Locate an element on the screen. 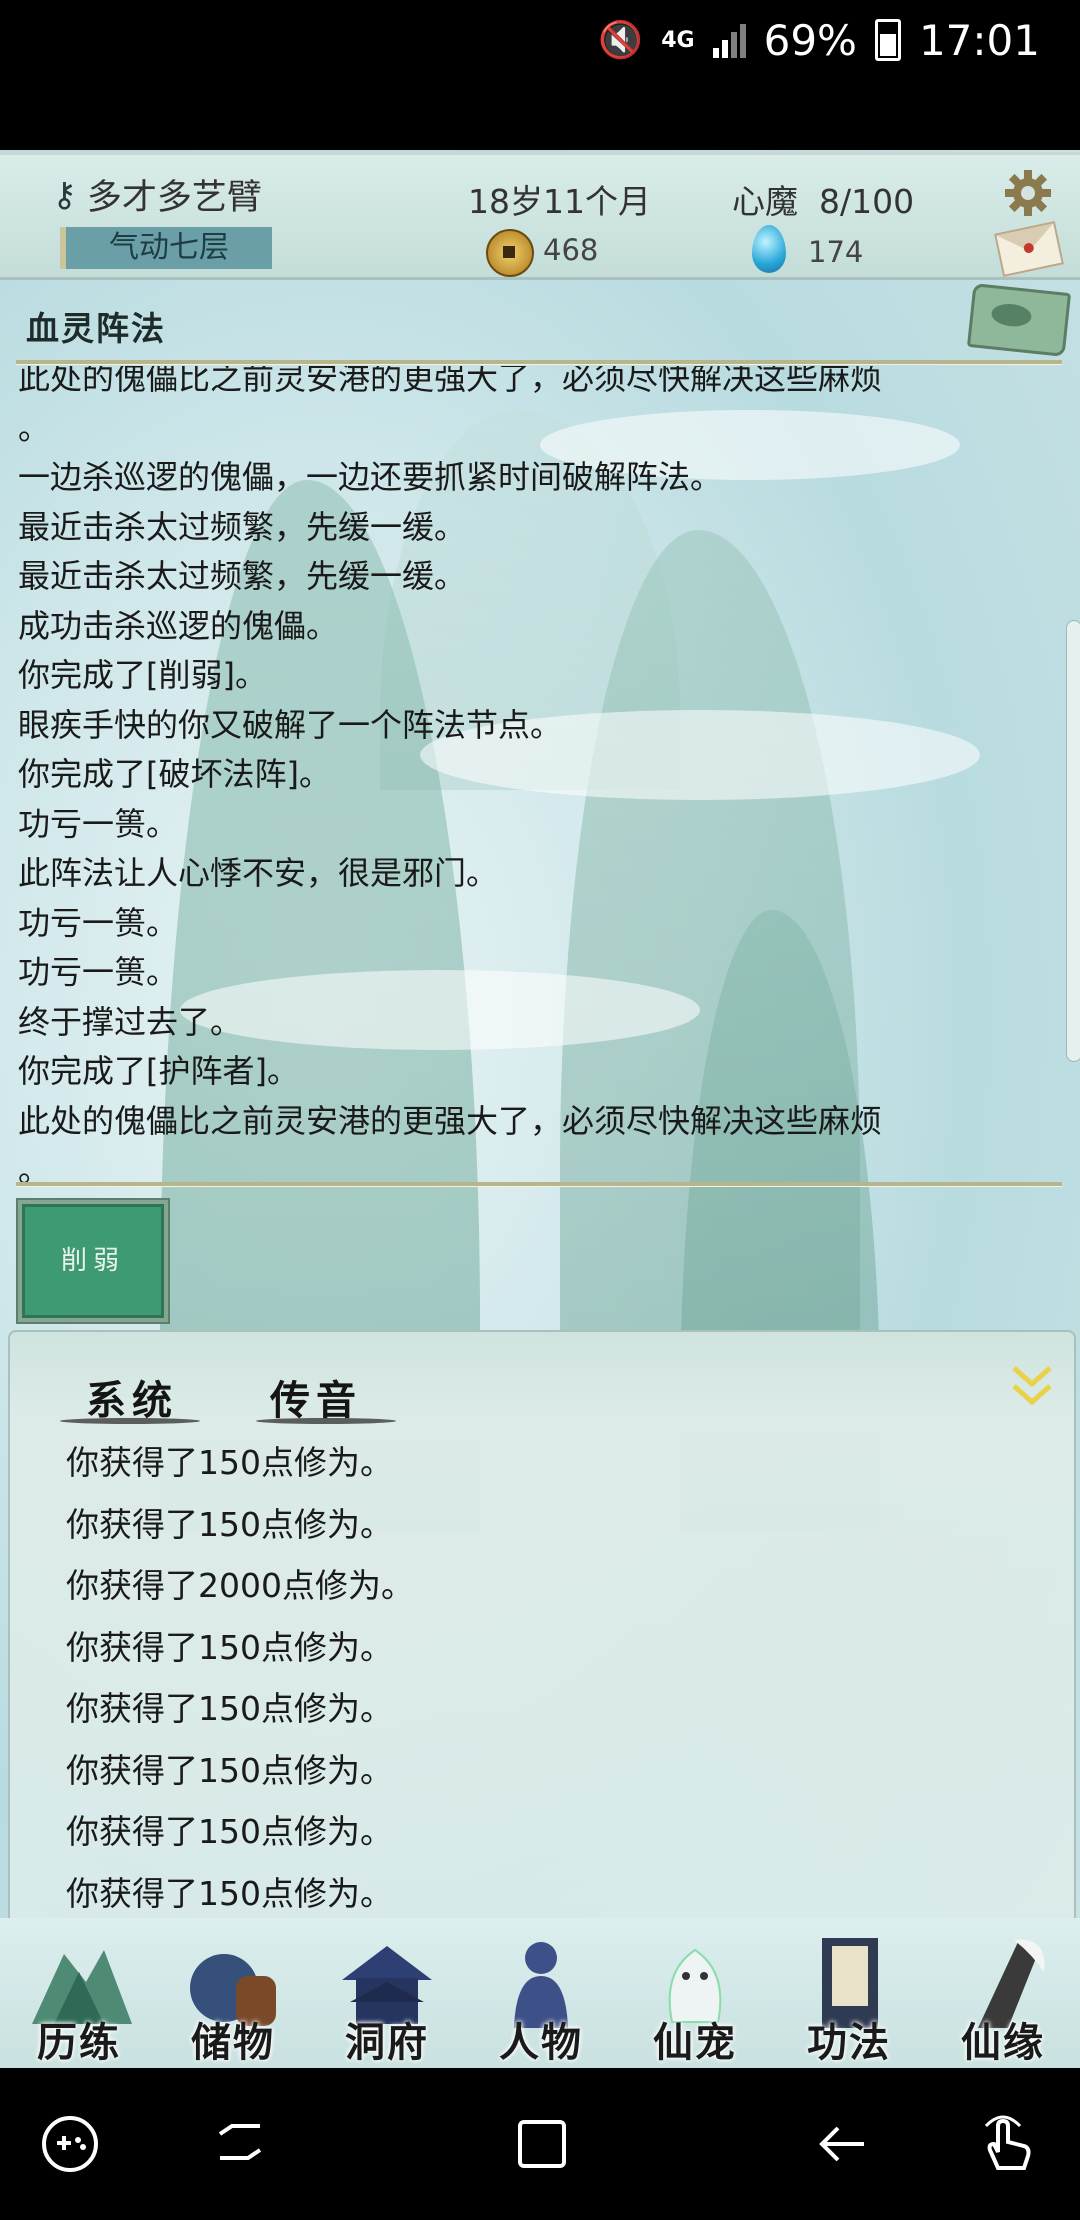 This screenshot has height=2220, width=1080. mute-icon: 🔇 is located at coordinates (621, 40).